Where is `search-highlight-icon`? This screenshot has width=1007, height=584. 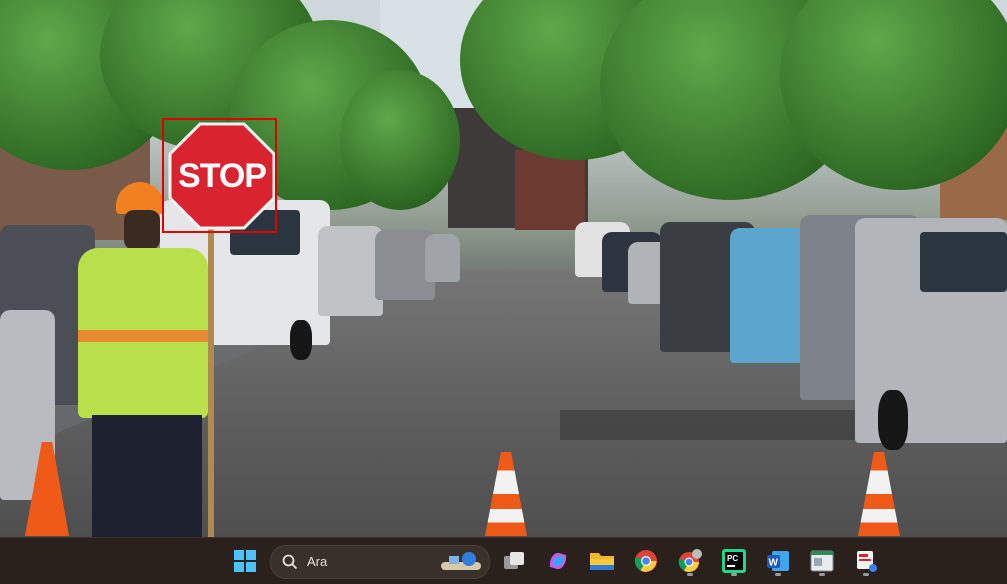 search-highlight-icon is located at coordinates (461, 561).